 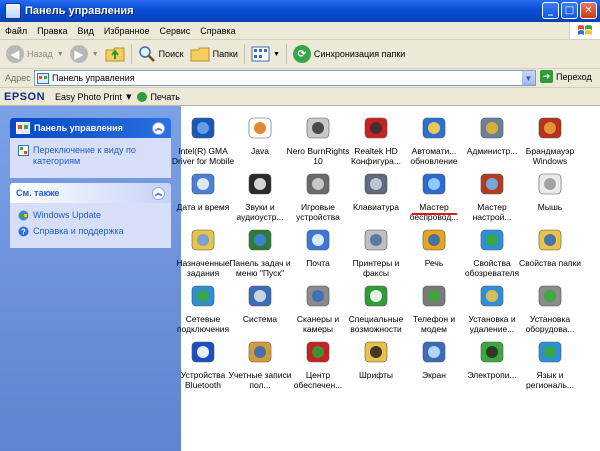 I want to click on java-icon, so click(x=260, y=128).